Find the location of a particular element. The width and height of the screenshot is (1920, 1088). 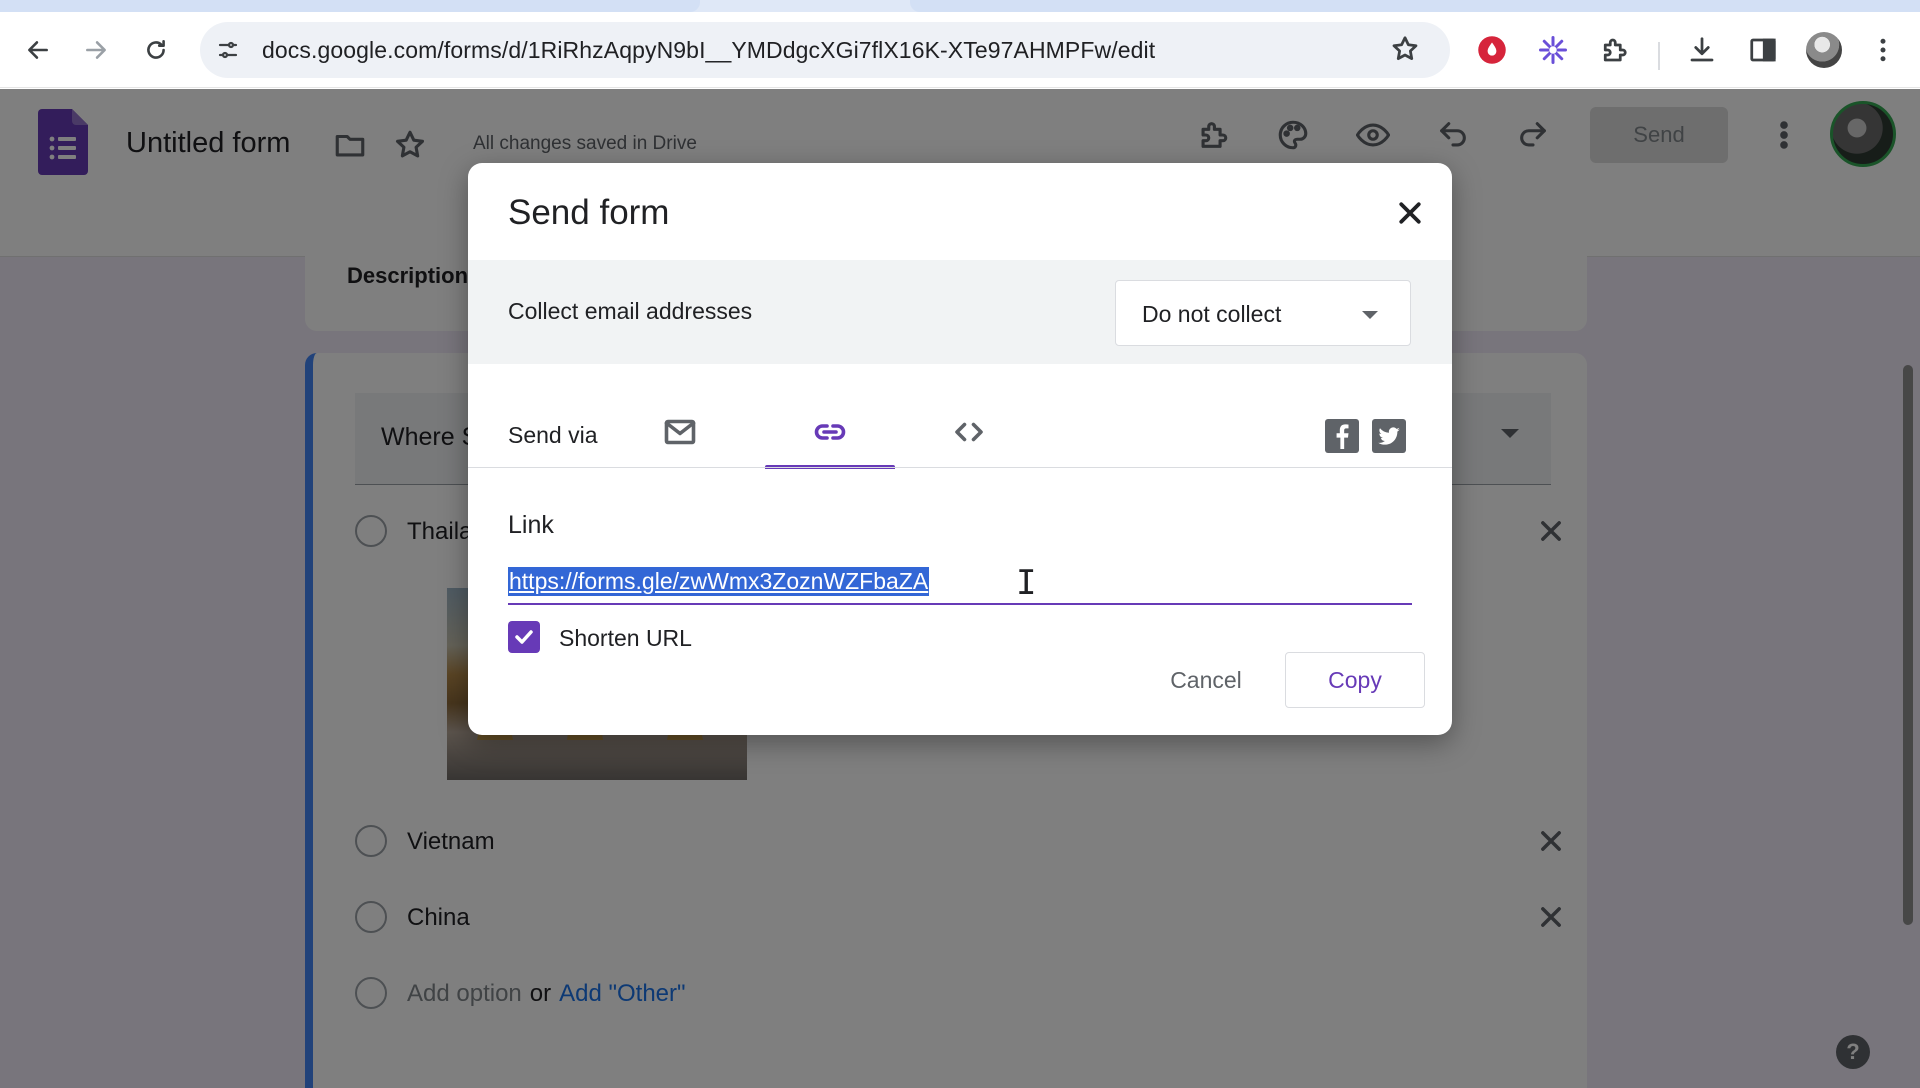

link-heading: Link is located at coordinates (531, 525).